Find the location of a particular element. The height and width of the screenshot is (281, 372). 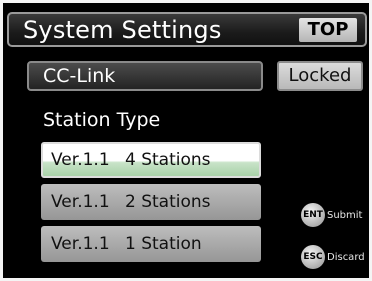

station-option-count: 1 Station is located at coordinates (163, 244).